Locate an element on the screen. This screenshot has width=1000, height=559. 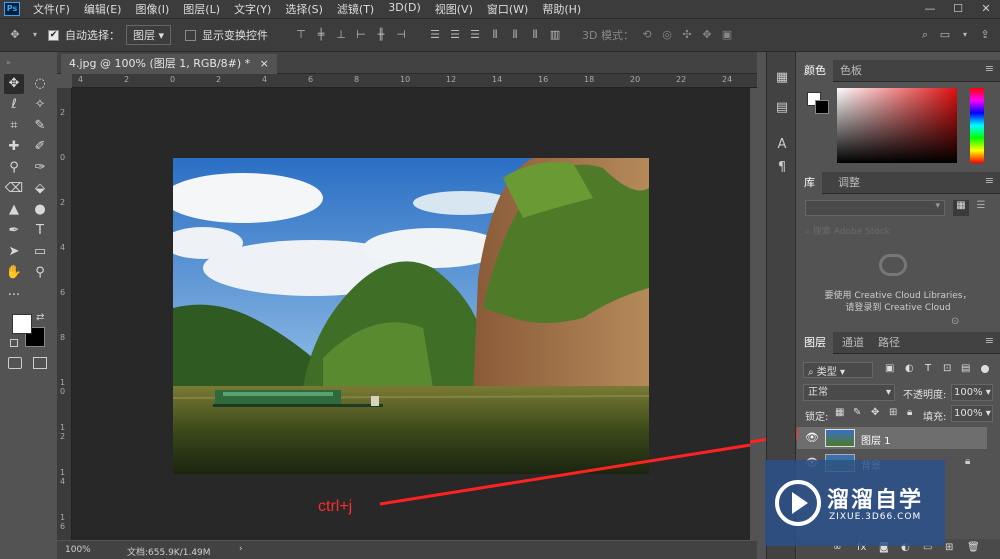
3d-scale-icon: ▣ is located at coordinates (727, 35).